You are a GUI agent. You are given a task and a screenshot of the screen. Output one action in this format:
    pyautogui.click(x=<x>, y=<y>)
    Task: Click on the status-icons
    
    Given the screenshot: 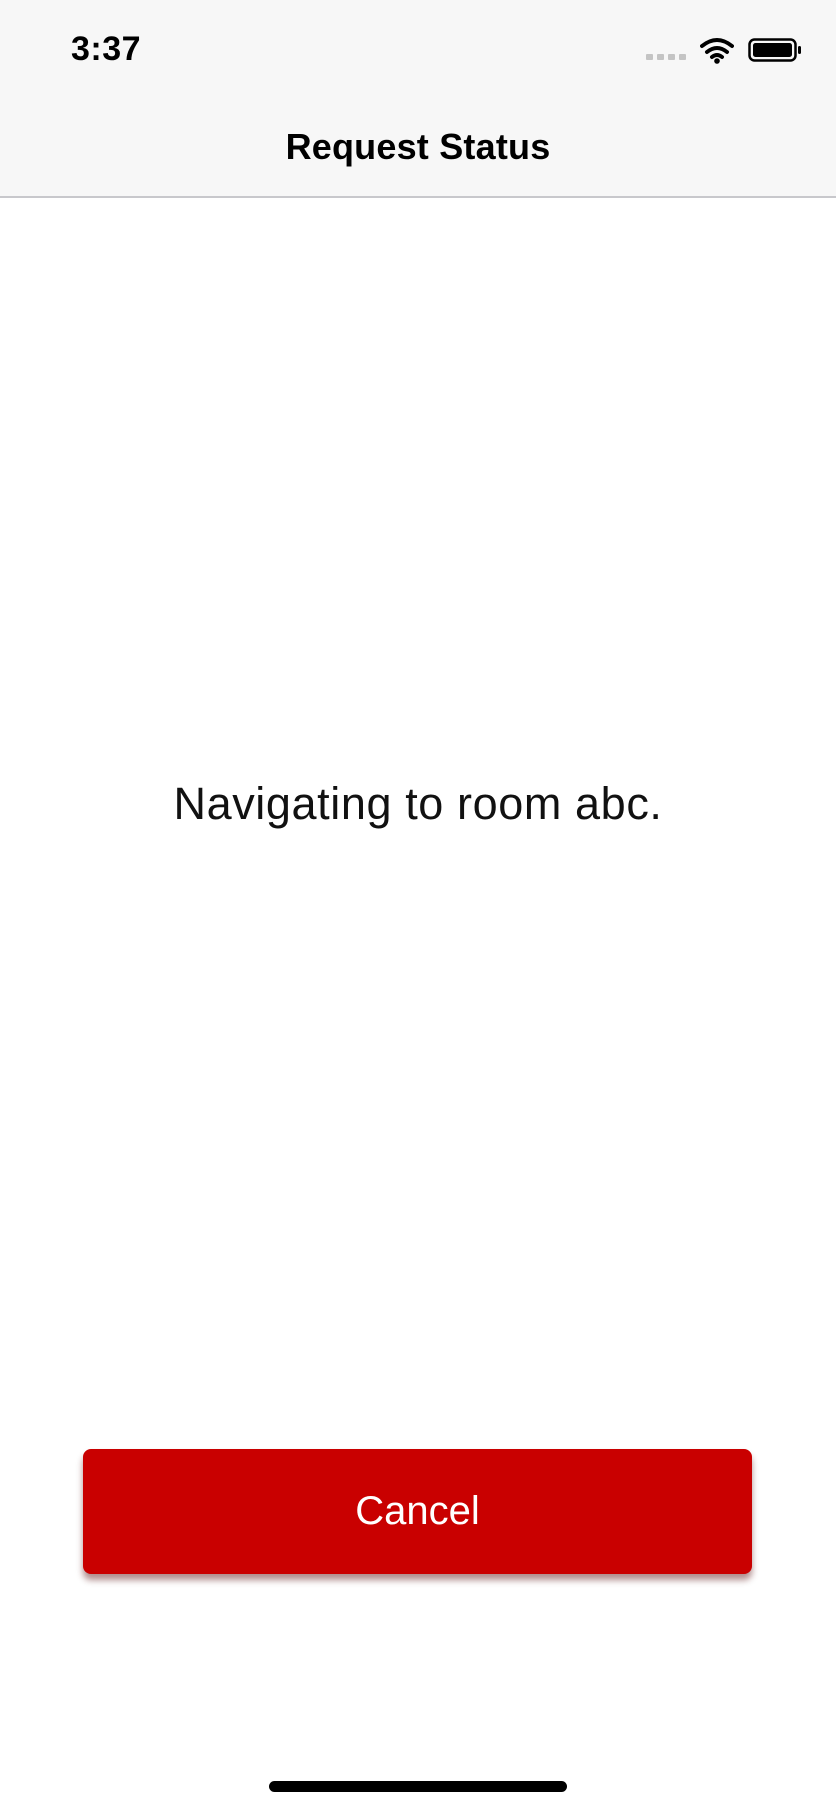 What is the action you would take?
    pyautogui.click(x=724, y=50)
    